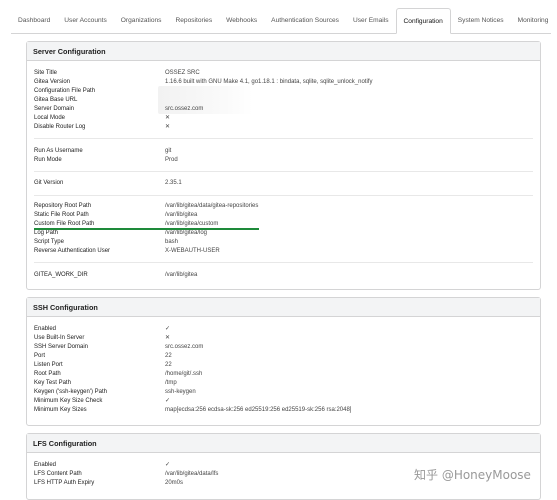 This screenshot has width=557, height=500. Describe the element at coordinates (65, 91) in the screenshot. I see `config-file-path-label: Configuration File Path` at that location.